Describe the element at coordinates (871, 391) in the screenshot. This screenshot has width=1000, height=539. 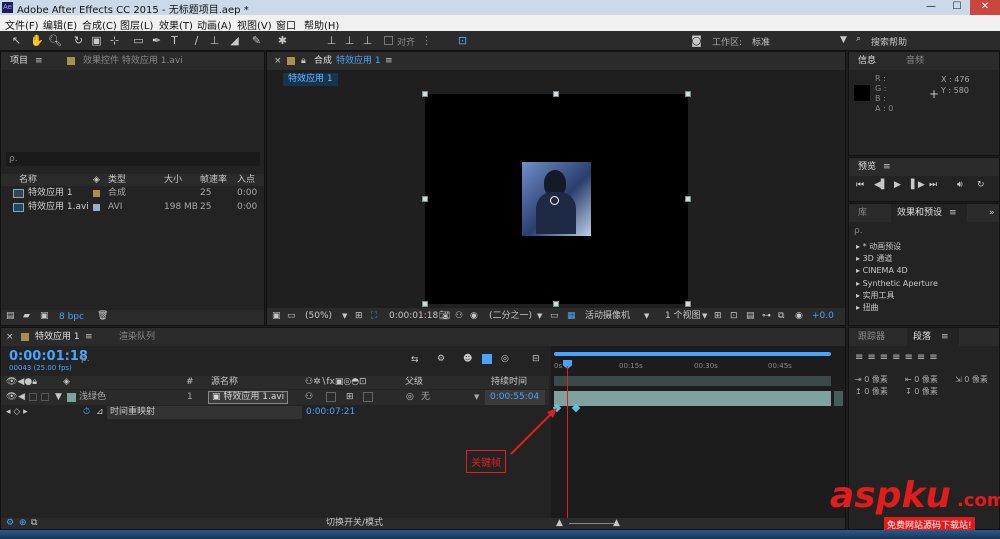
I see `space-before: ↥ 0 像素` at that location.